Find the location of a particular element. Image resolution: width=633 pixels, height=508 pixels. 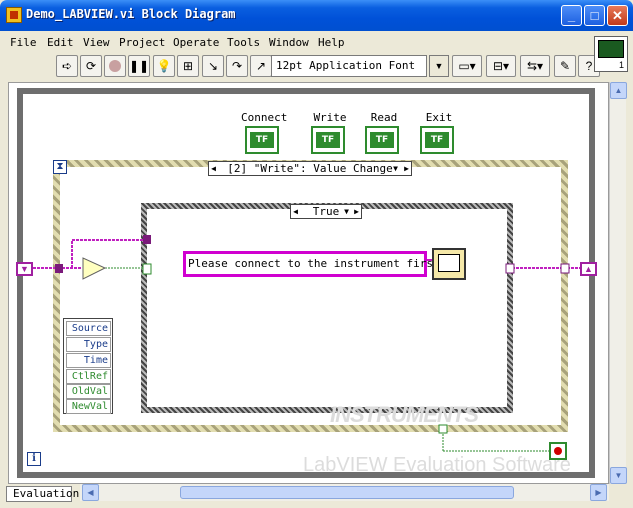

shift-register-left-icon: ▼ is located at coordinates (24, 269).